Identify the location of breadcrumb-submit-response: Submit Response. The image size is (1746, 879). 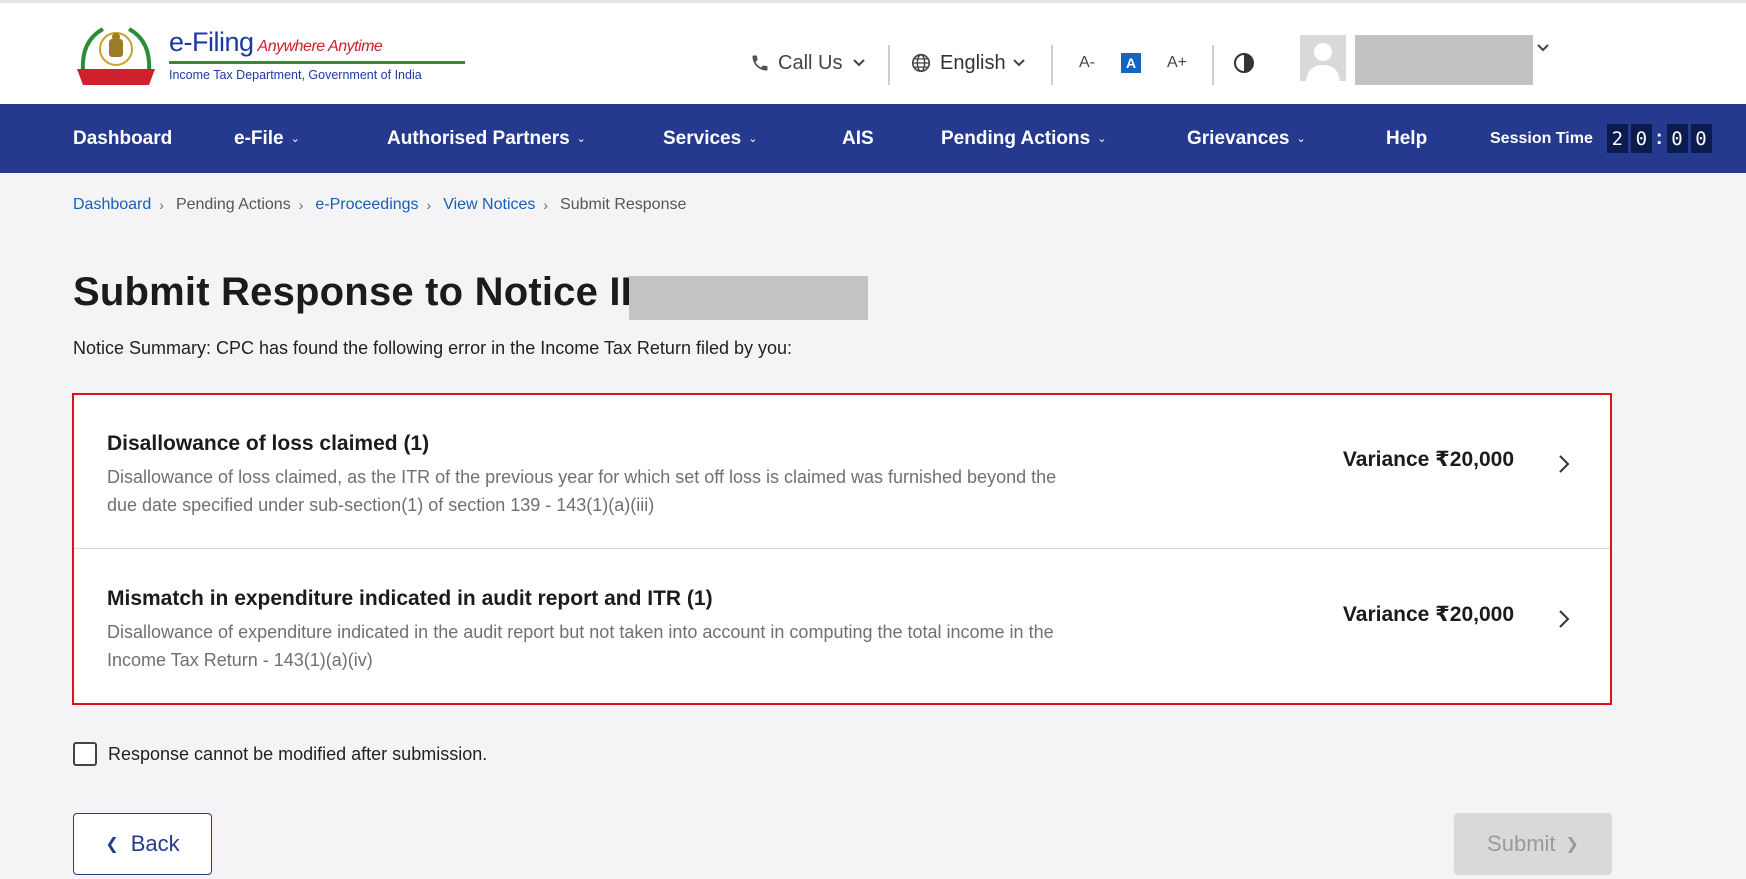
(623, 204).